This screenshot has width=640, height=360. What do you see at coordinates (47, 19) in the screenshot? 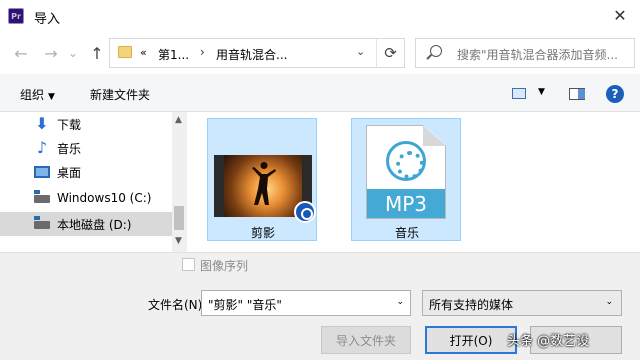
I see `window-title: 导入` at bounding box center [47, 19].